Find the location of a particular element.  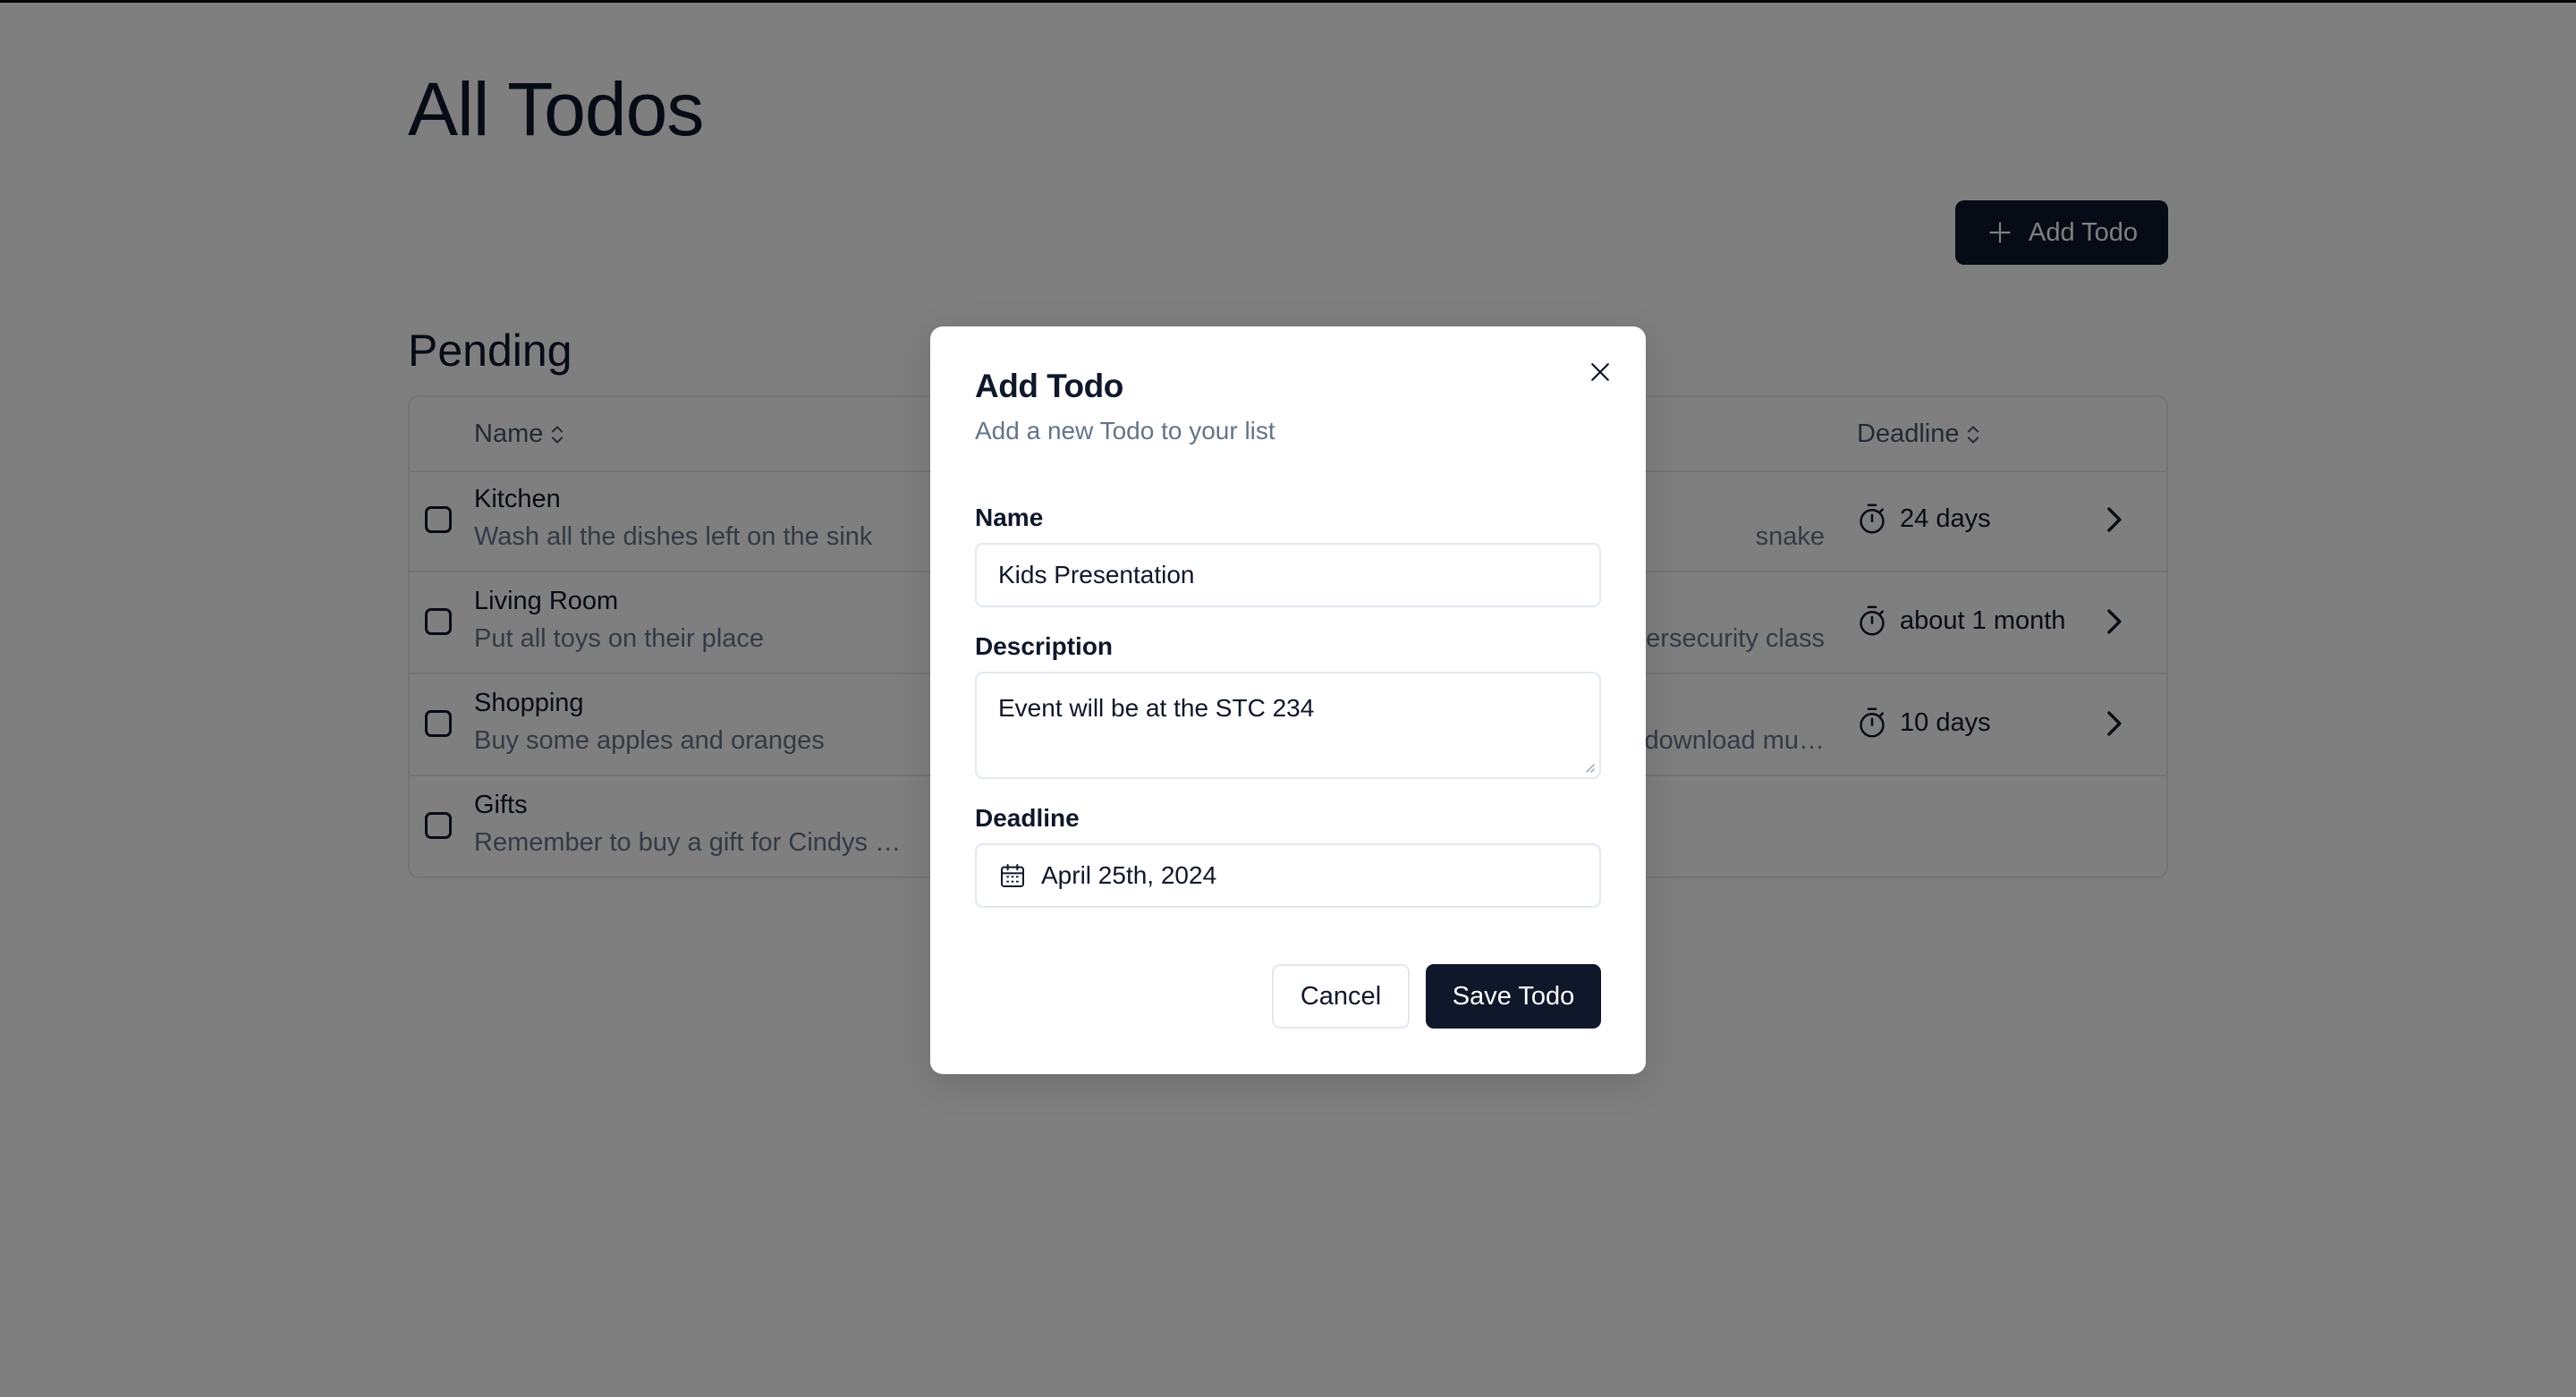

close-icon is located at coordinates (1600, 372).